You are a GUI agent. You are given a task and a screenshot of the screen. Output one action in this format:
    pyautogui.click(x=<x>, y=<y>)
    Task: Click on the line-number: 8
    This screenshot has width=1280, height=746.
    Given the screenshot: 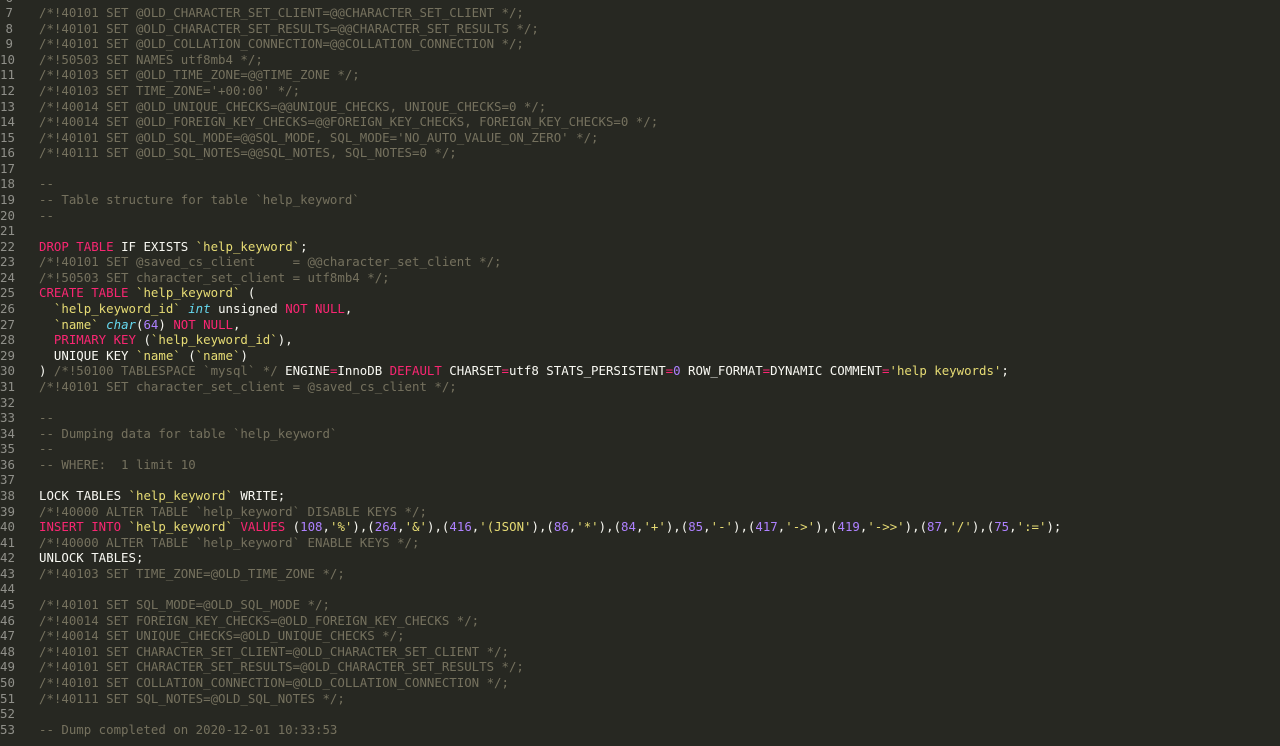 What is the action you would take?
    pyautogui.click(x=9, y=28)
    